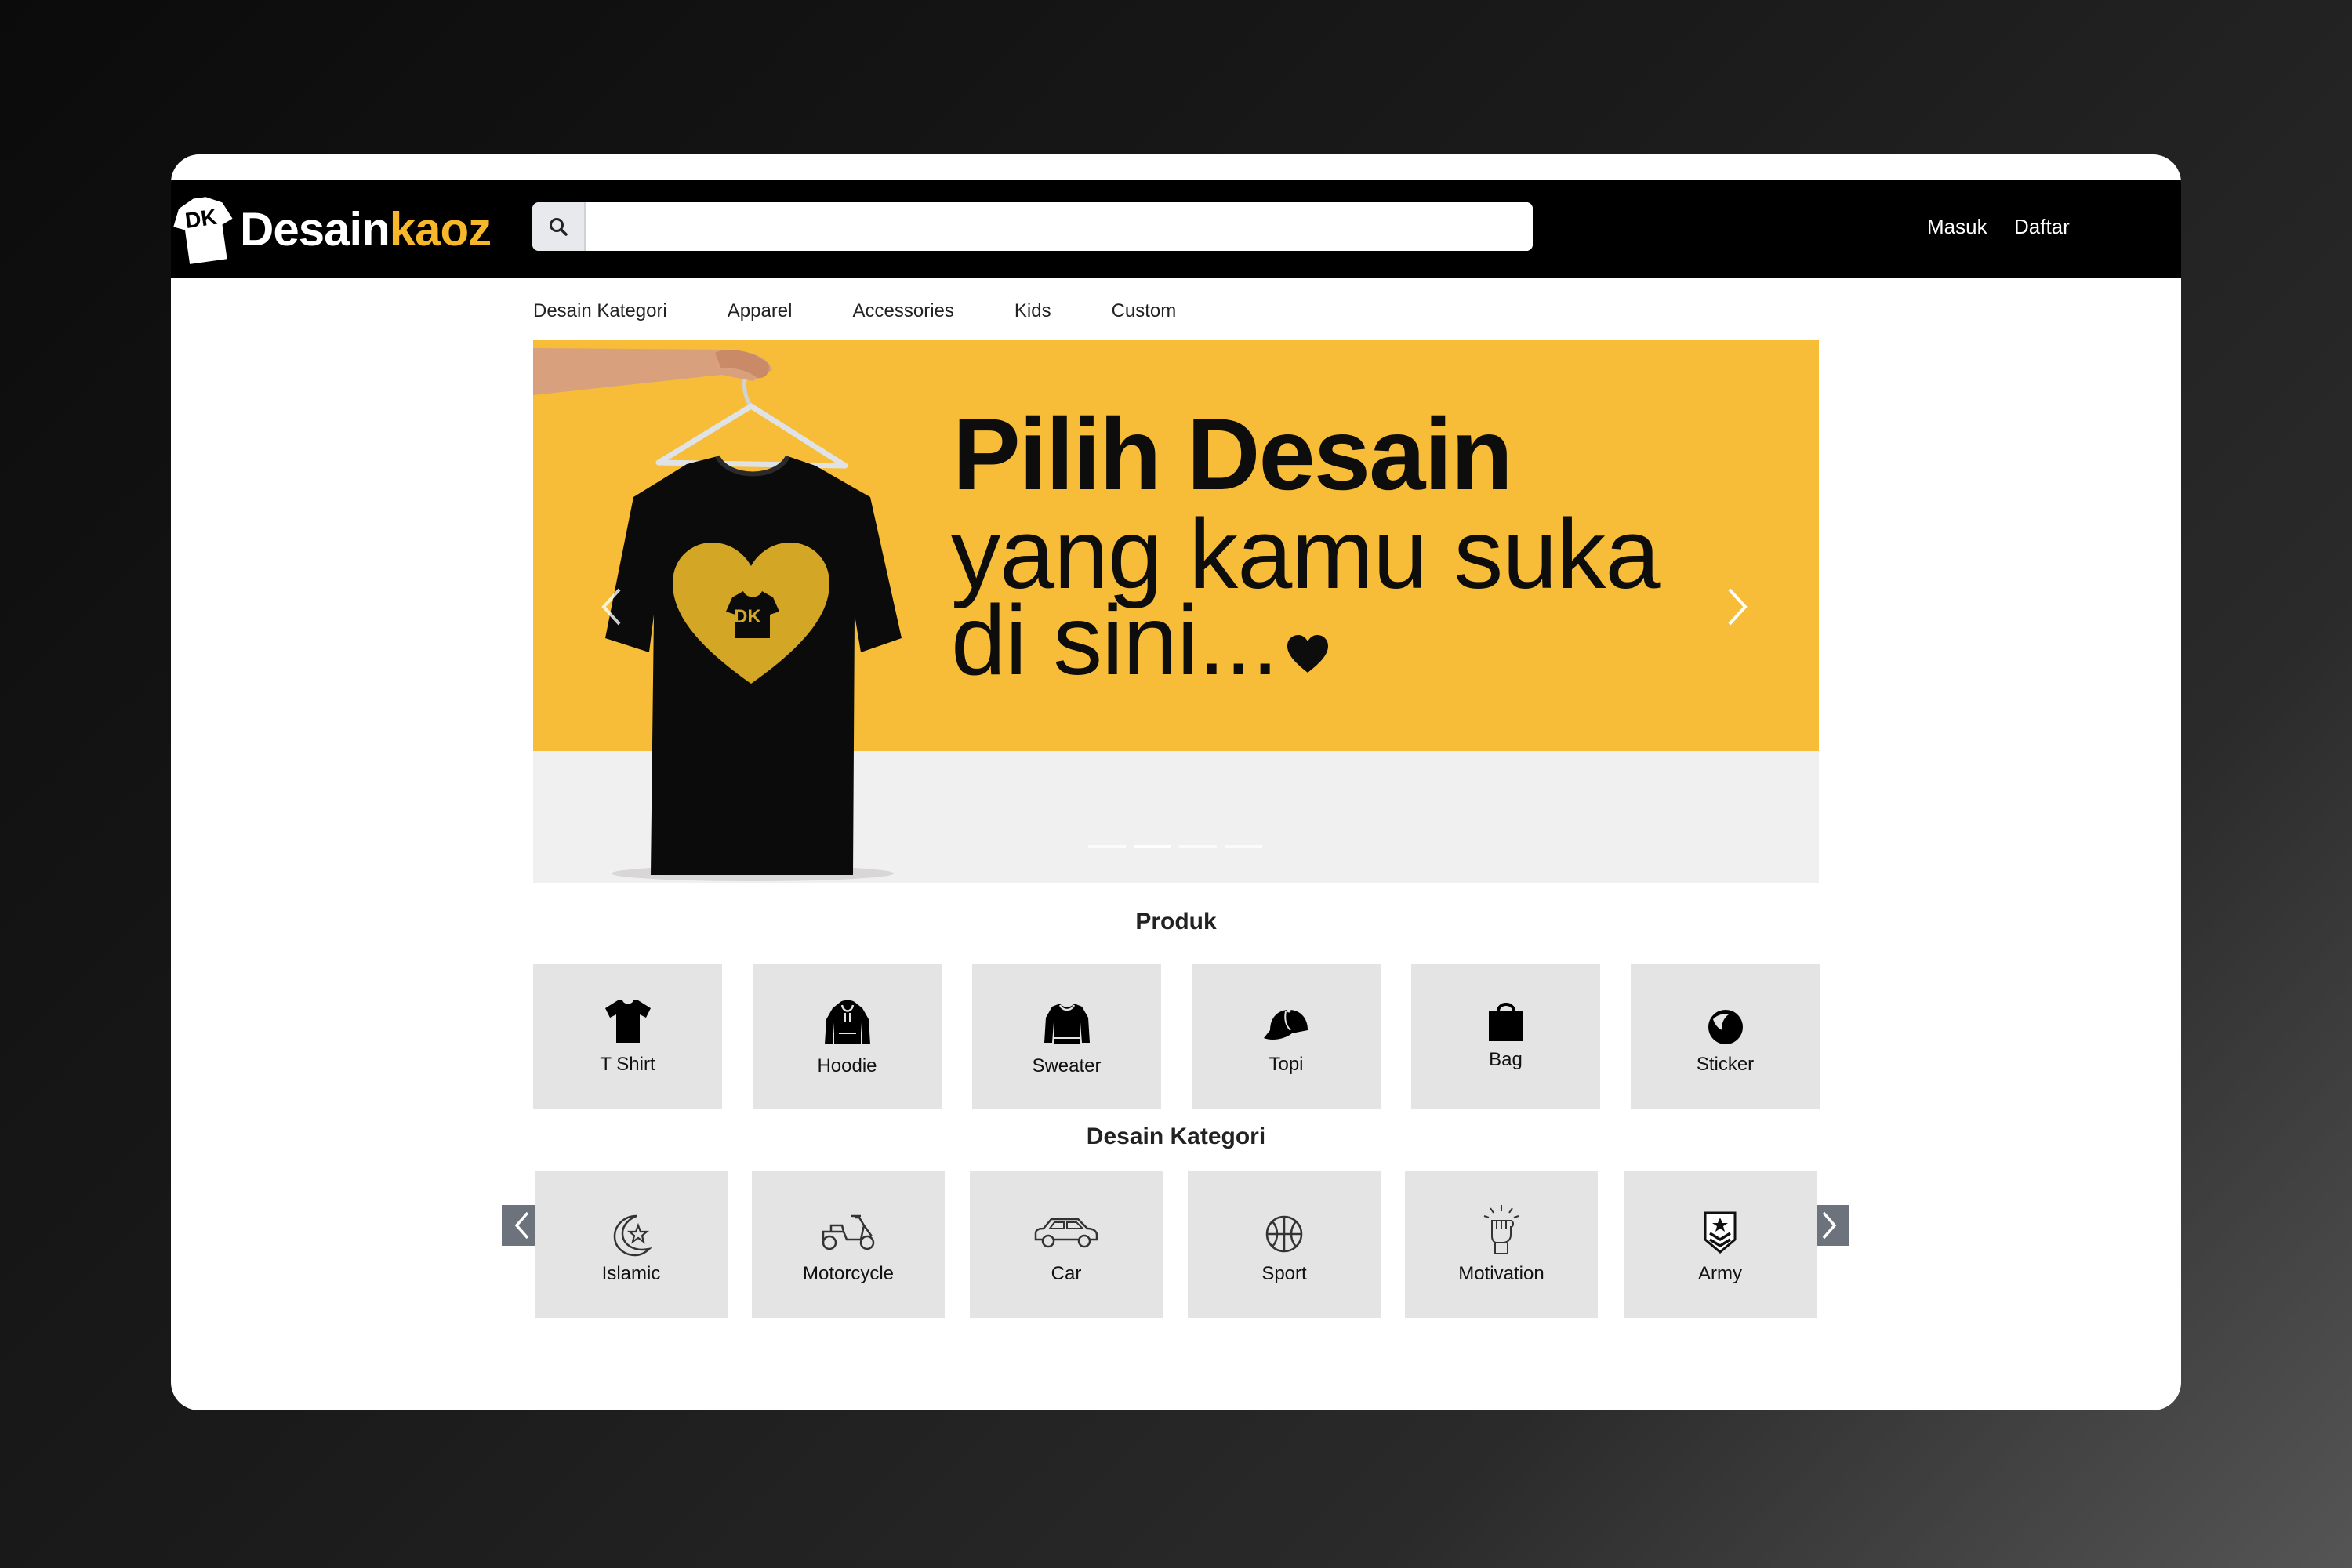 Image resolution: width=2352 pixels, height=1568 pixels. I want to click on nav-item-apparel: Apparel, so click(760, 311).